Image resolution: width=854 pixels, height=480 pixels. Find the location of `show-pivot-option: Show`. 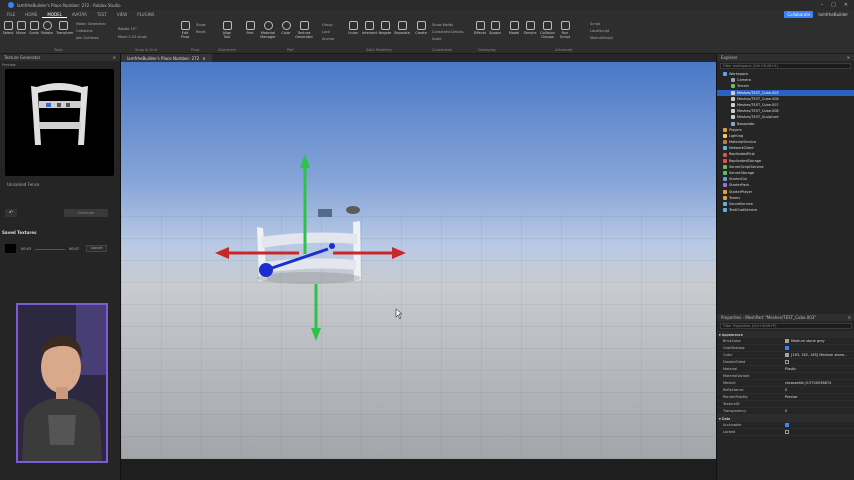

show-pivot-option: Show is located at coordinates (200, 25).